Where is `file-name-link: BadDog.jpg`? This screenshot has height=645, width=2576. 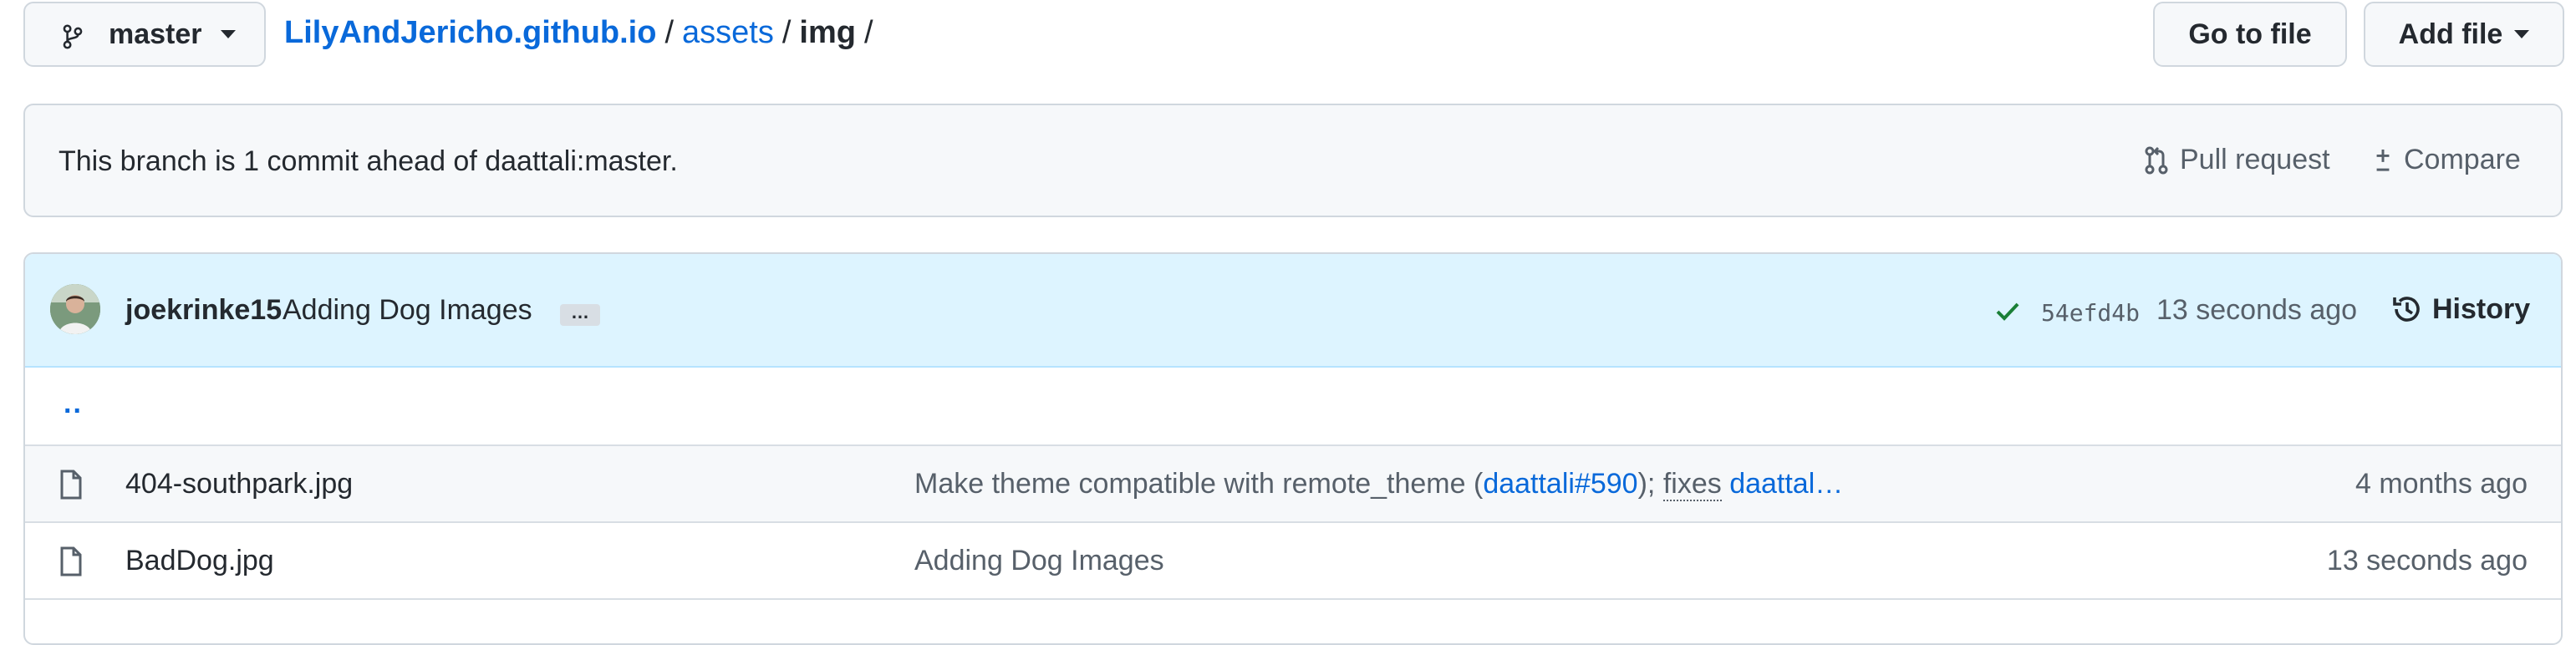 file-name-link: BadDog.jpg is located at coordinates (199, 561).